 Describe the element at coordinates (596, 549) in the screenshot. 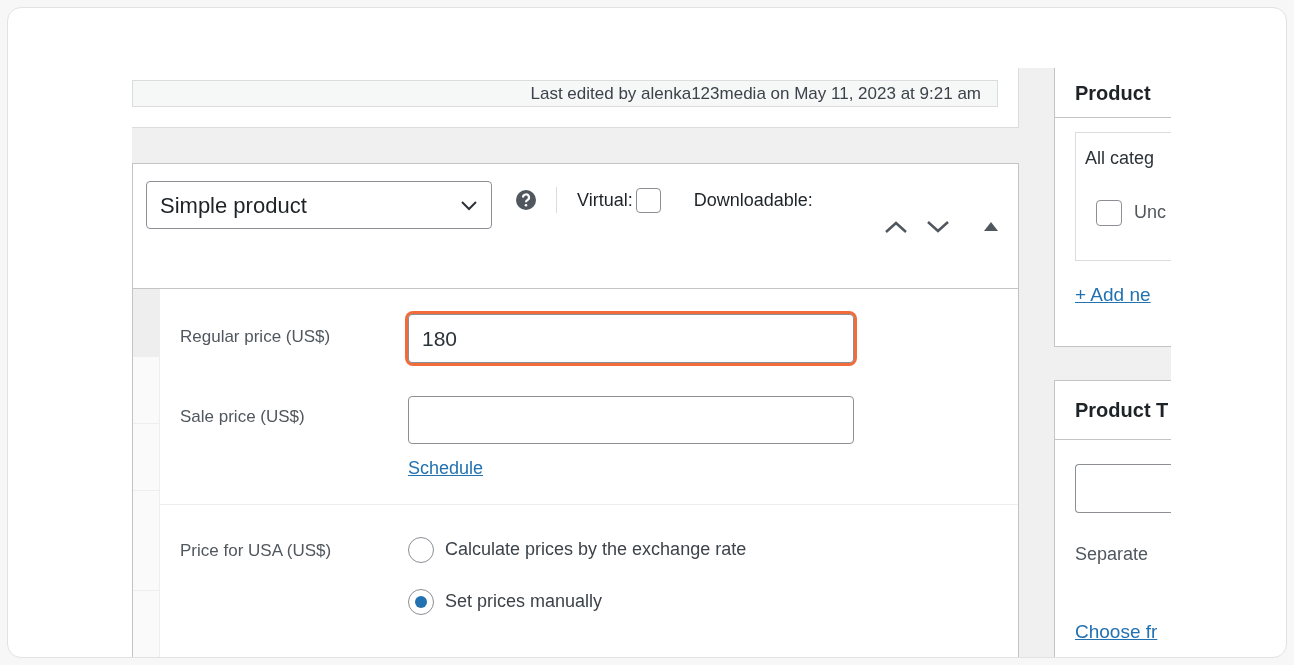

I see `radio-label: Calculate prices by the exchange rate` at that location.